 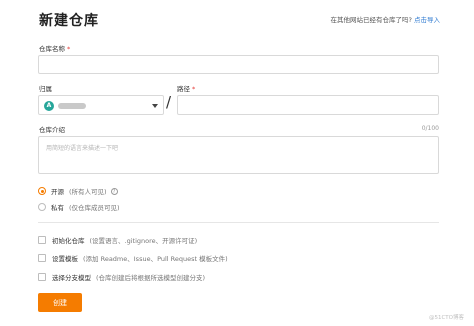 I want to click on create-button: 创建, so click(x=60, y=302).